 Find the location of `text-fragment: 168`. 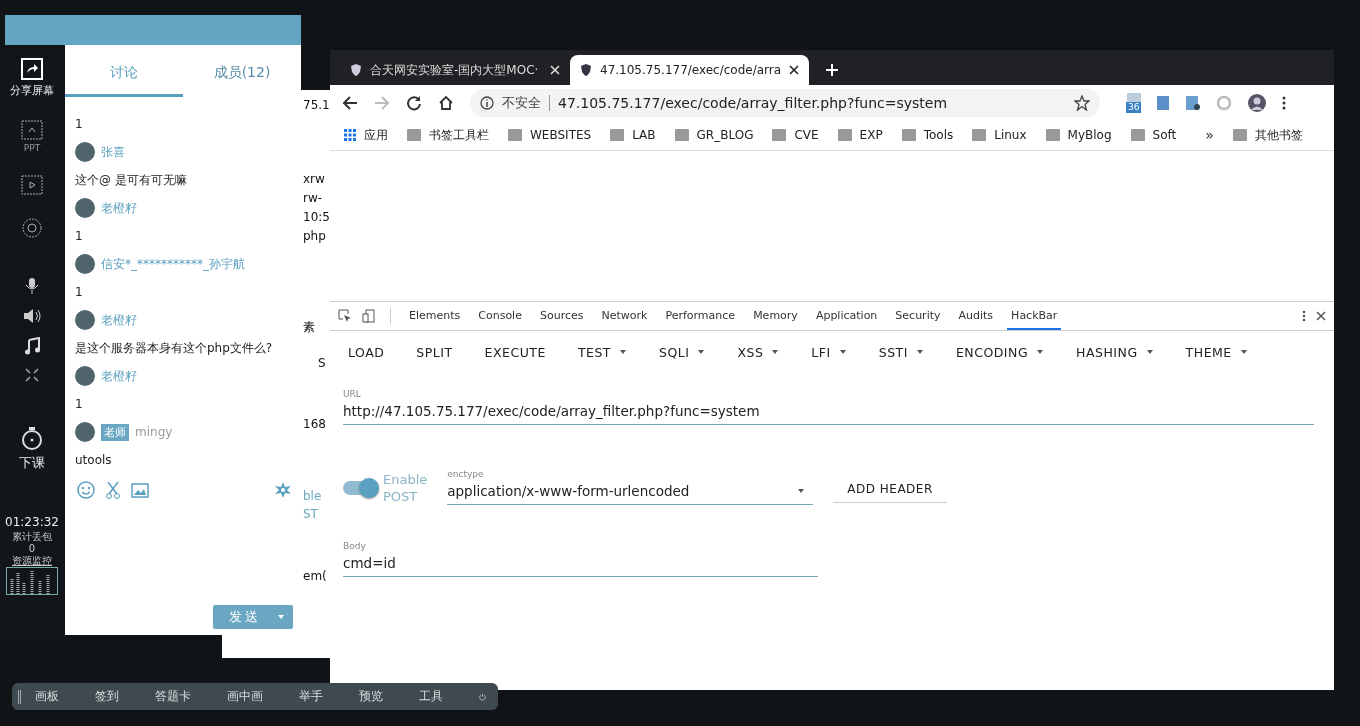

text-fragment: 168 is located at coordinates (314, 424).